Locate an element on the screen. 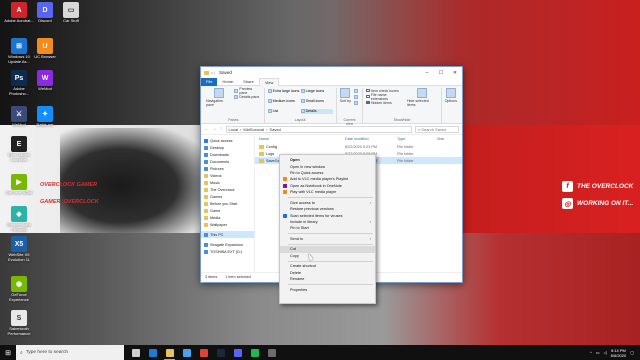 Image resolution: width=640 pixels, height=360 pixels. chevron-up-icon: ^ is located at coordinates (591, 352).